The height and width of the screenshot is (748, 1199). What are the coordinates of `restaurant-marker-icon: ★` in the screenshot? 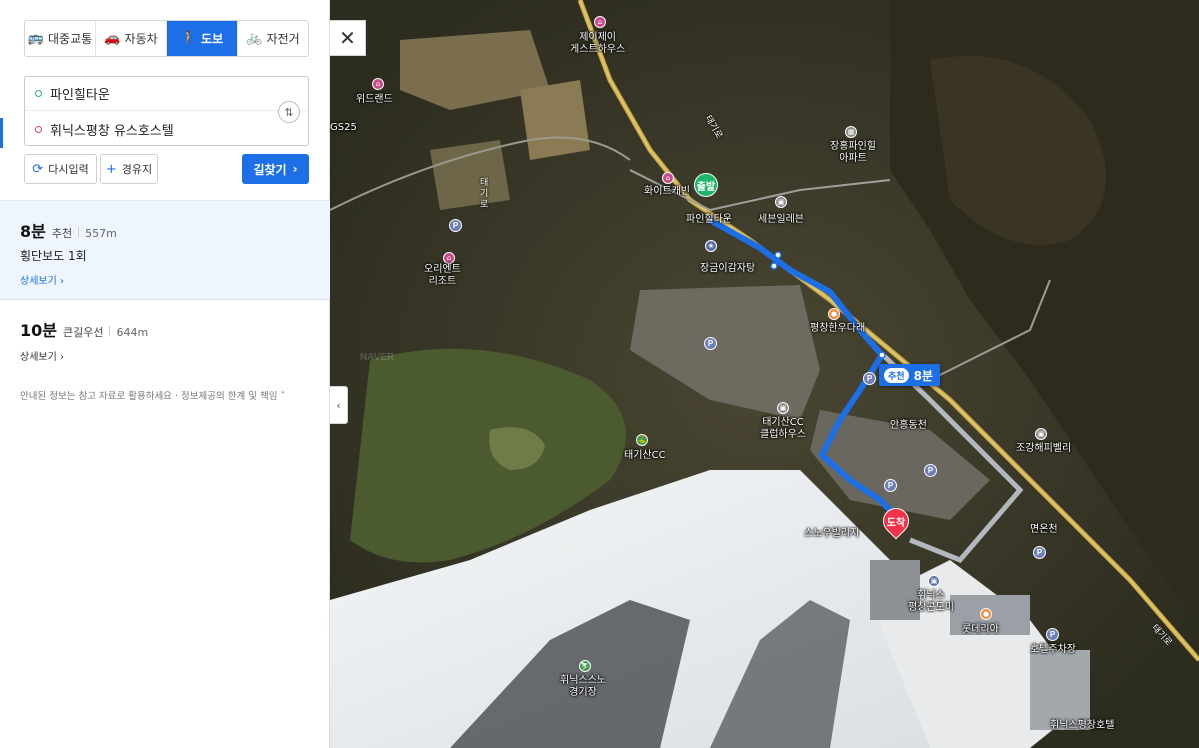 It's located at (711, 246).